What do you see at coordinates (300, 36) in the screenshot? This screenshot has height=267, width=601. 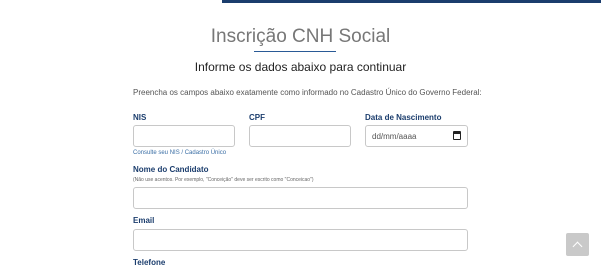 I see `page-title: Inscrição CNH Social` at bounding box center [300, 36].